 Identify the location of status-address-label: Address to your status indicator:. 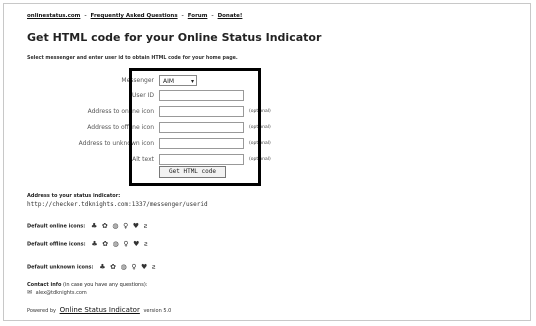
(74, 196).